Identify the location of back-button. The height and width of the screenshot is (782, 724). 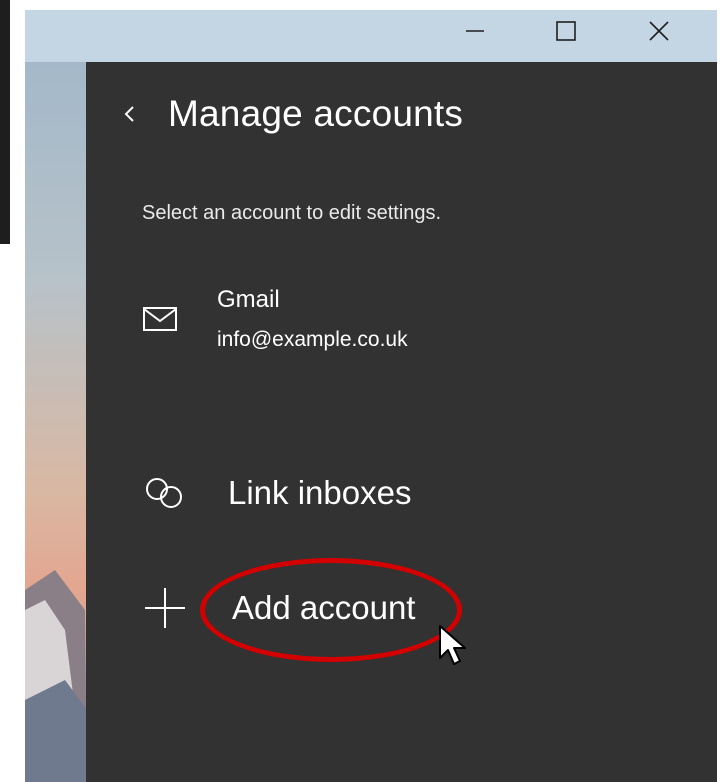
(130, 114).